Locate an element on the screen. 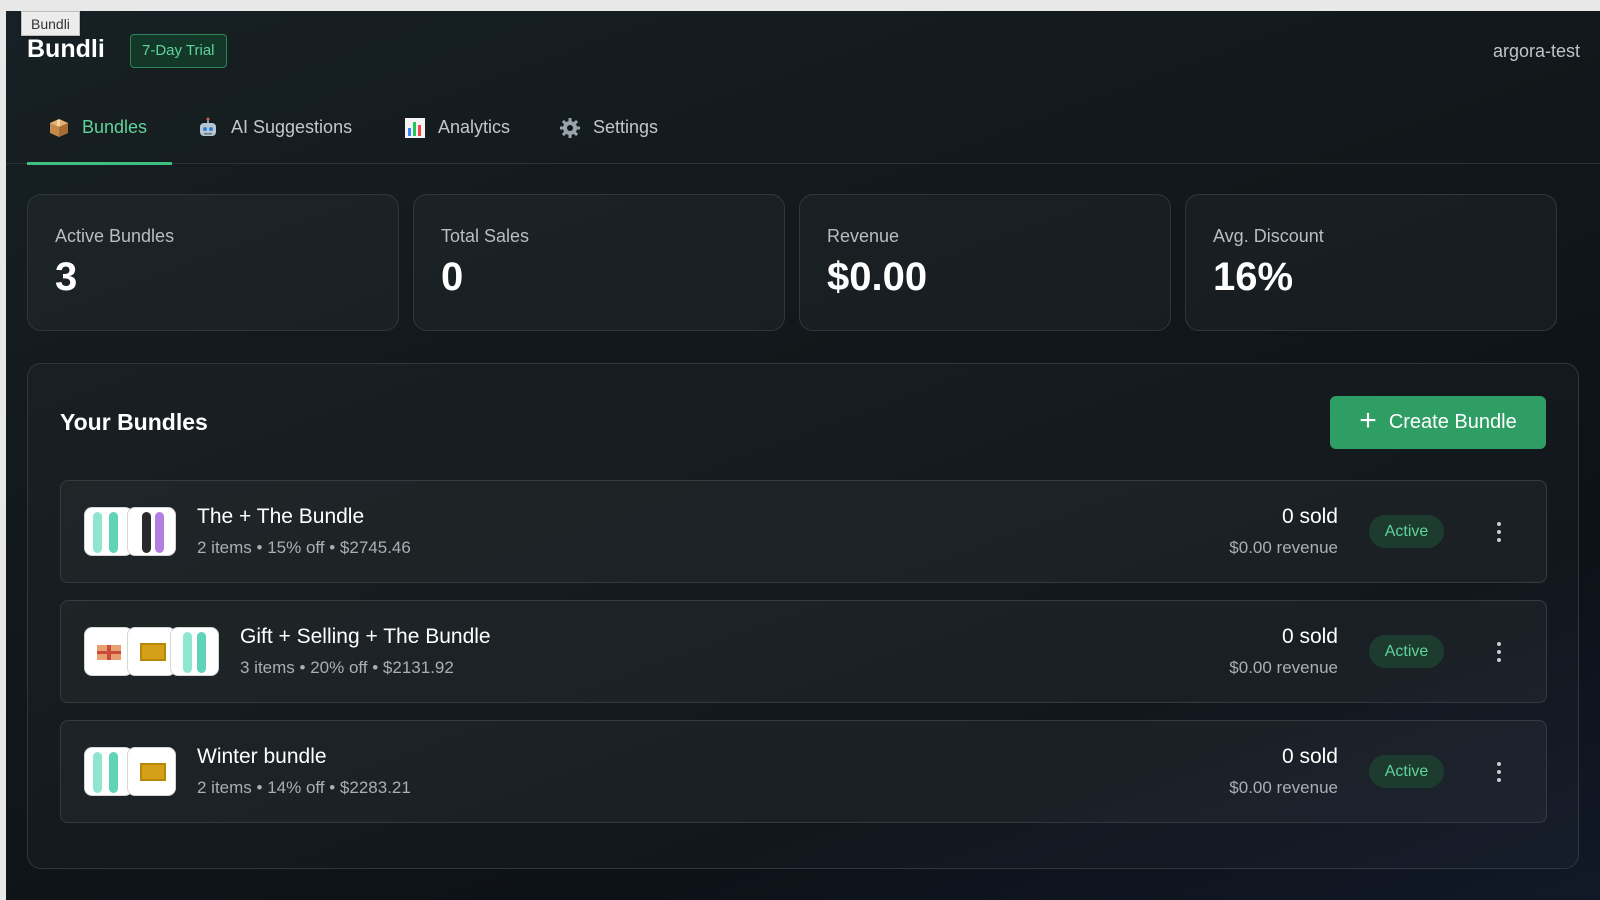 This screenshot has height=900, width=1600. tab-bundles: Bundles is located at coordinates (99, 128).